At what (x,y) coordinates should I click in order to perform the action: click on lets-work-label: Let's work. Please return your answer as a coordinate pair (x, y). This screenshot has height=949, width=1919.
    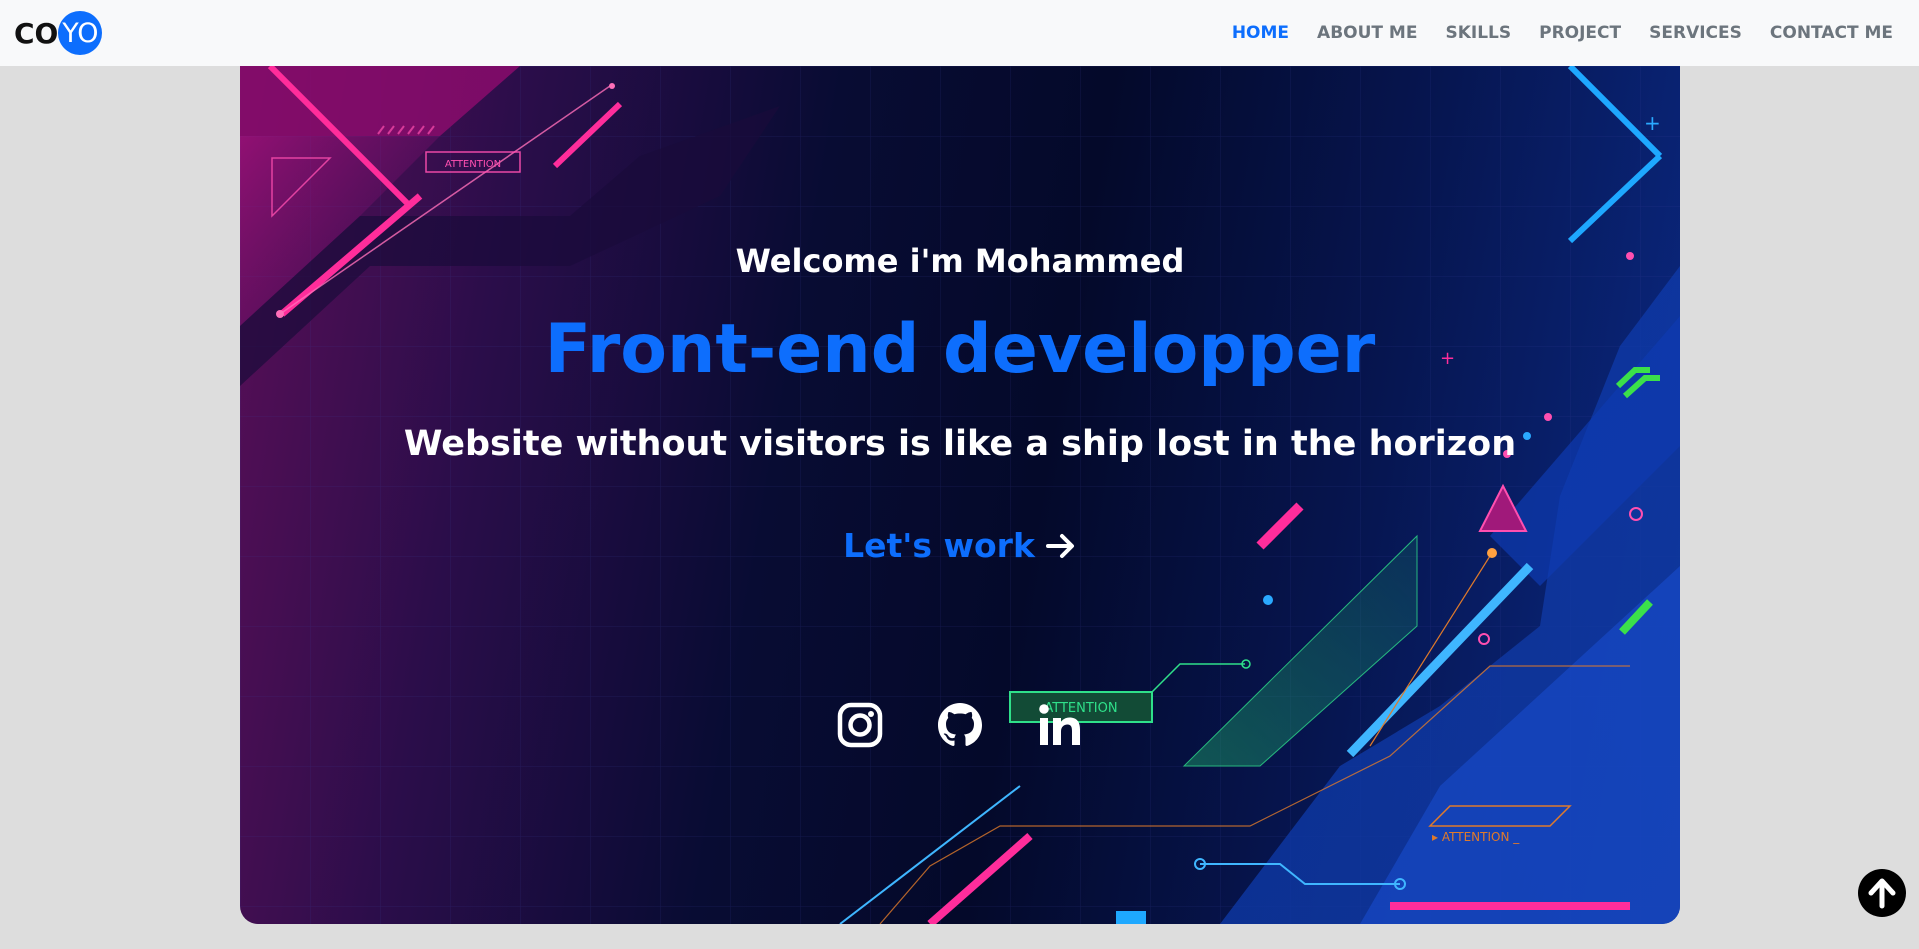
    Looking at the image, I should click on (939, 545).